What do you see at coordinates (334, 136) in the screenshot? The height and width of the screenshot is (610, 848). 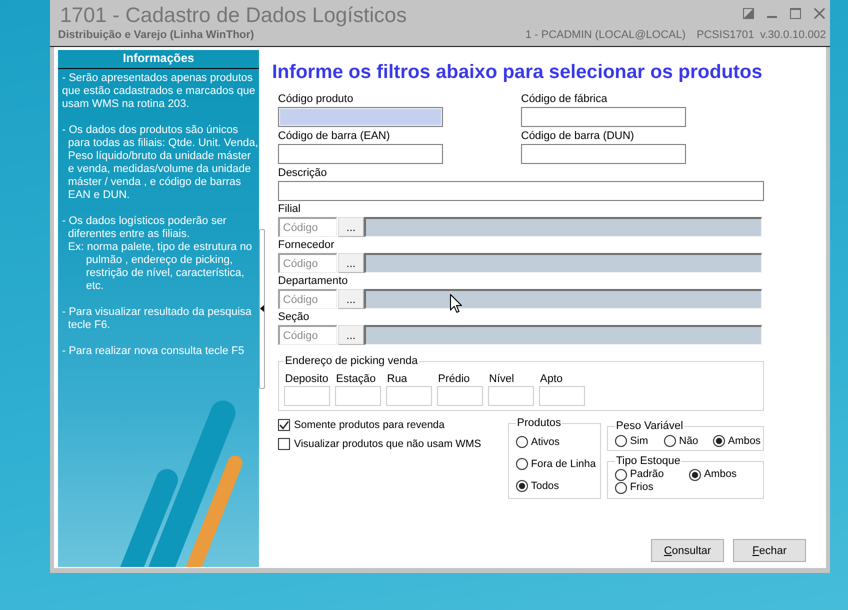 I see `field-label: Código de barra (EAN)` at bounding box center [334, 136].